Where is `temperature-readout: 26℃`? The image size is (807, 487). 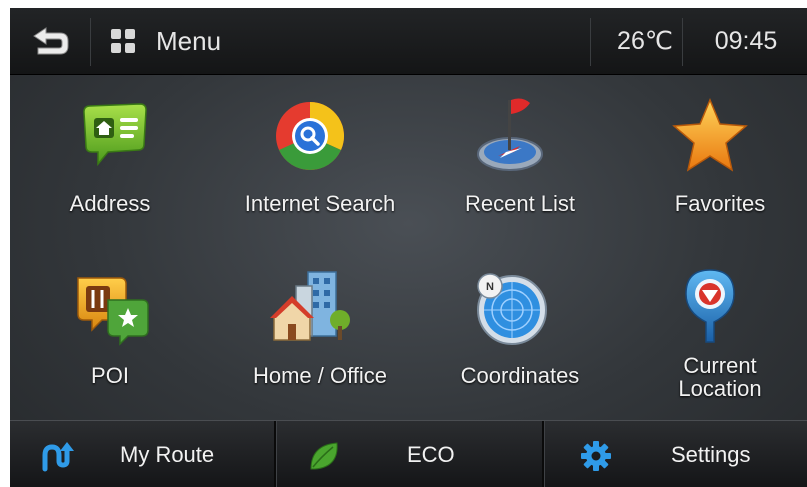
temperature-readout: 26℃ is located at coordinates (645, 41).